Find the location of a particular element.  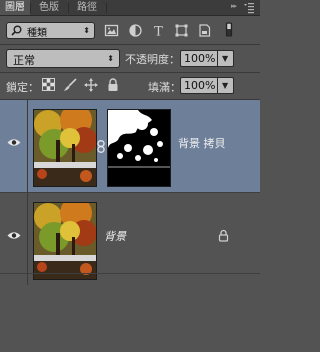

lock-all-icon is located at coordinates (113, 85).